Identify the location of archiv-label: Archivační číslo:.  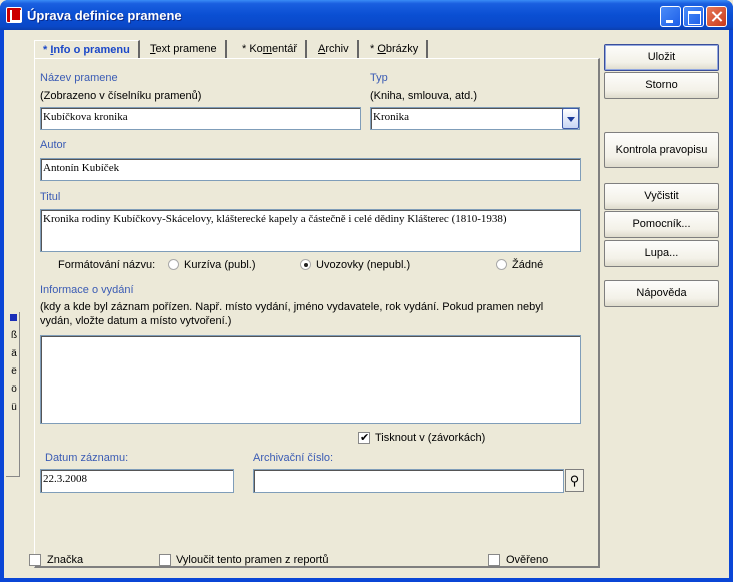
(293, 458).